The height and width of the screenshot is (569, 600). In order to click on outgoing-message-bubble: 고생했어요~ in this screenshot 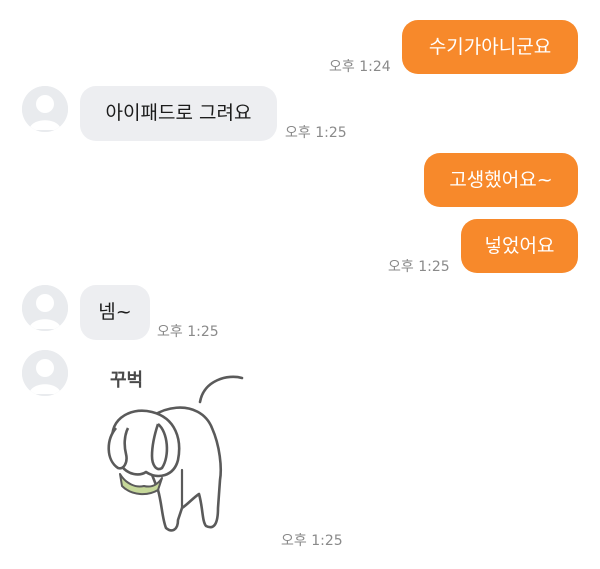, I will do `click(501, 180)`.